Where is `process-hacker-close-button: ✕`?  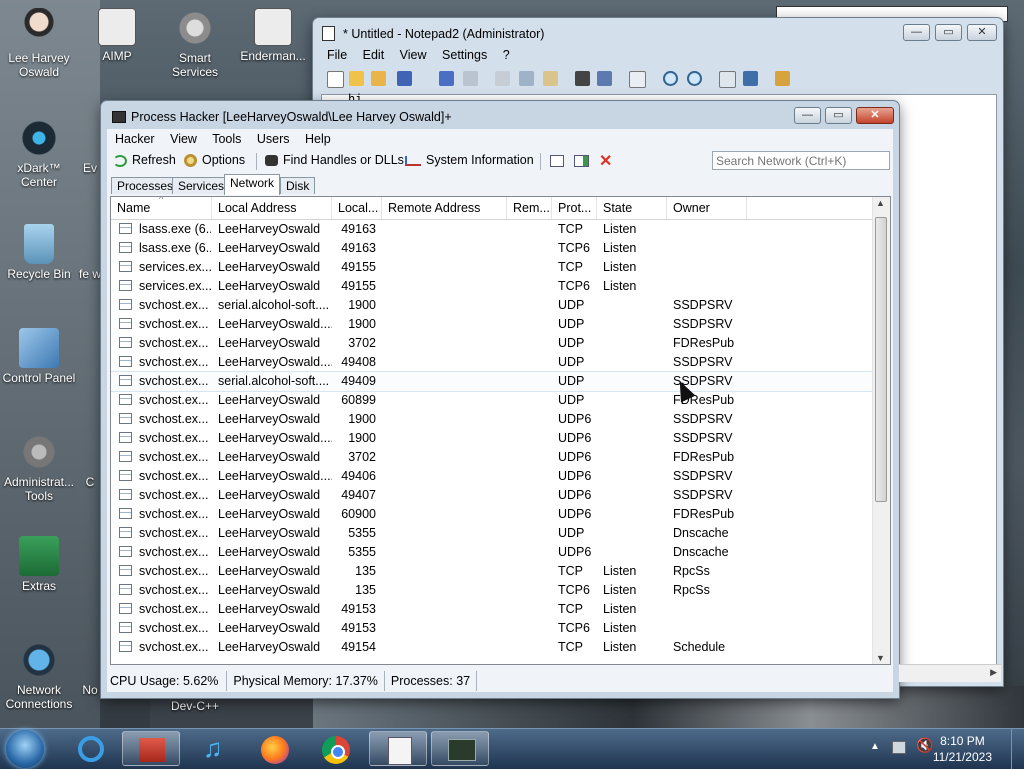
process-hacker-close-button: ✕ is located at coordinates (875, 115).